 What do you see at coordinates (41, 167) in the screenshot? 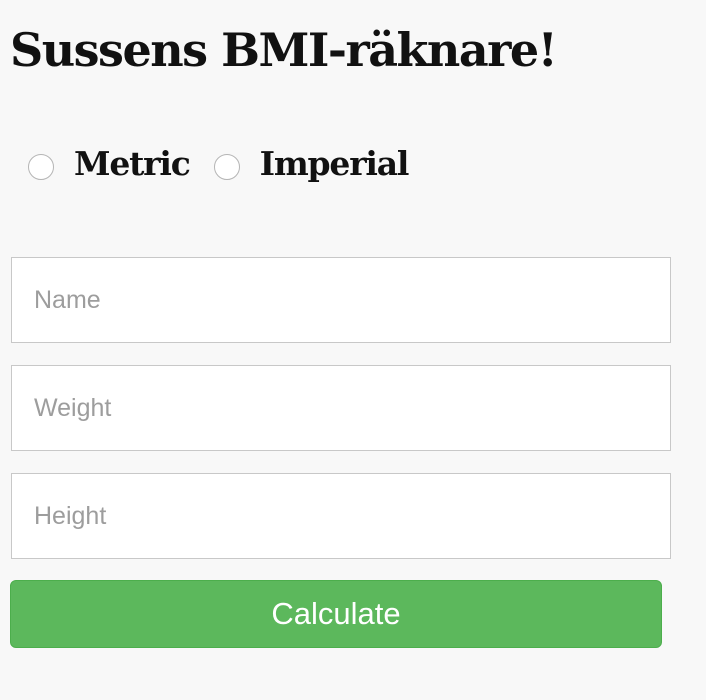
I see `metric-radio` at bounding box center [41, 167].